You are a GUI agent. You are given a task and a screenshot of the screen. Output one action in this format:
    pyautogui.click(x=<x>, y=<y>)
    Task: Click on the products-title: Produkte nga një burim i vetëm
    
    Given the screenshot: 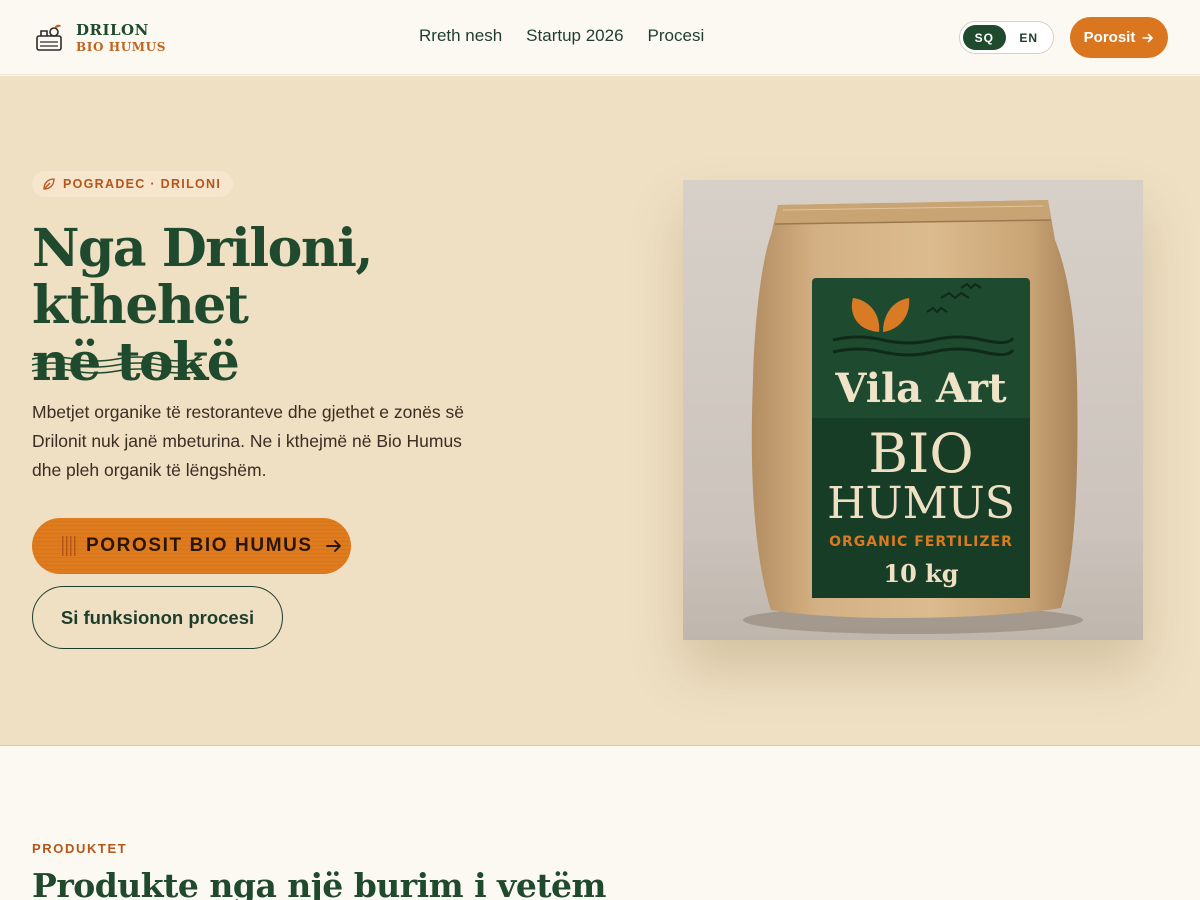 What is the action you would take?
    pyautogui.click(x=319, y=883)
    